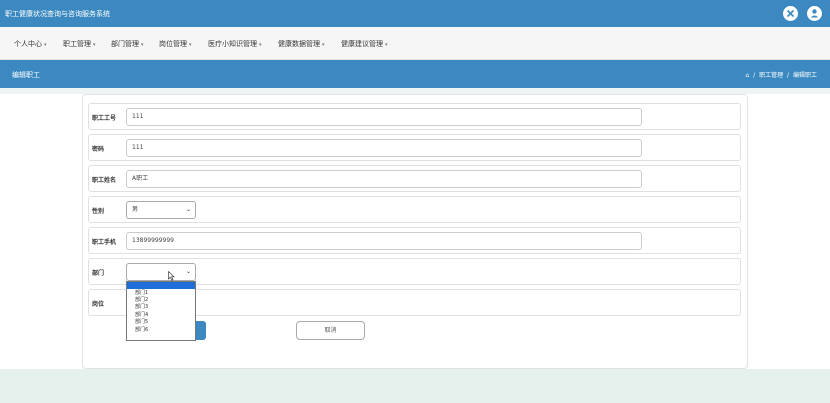 This screenshot has height=403, width=830. I want to click on gender-select: 男 ⌄, so click(161, 210).